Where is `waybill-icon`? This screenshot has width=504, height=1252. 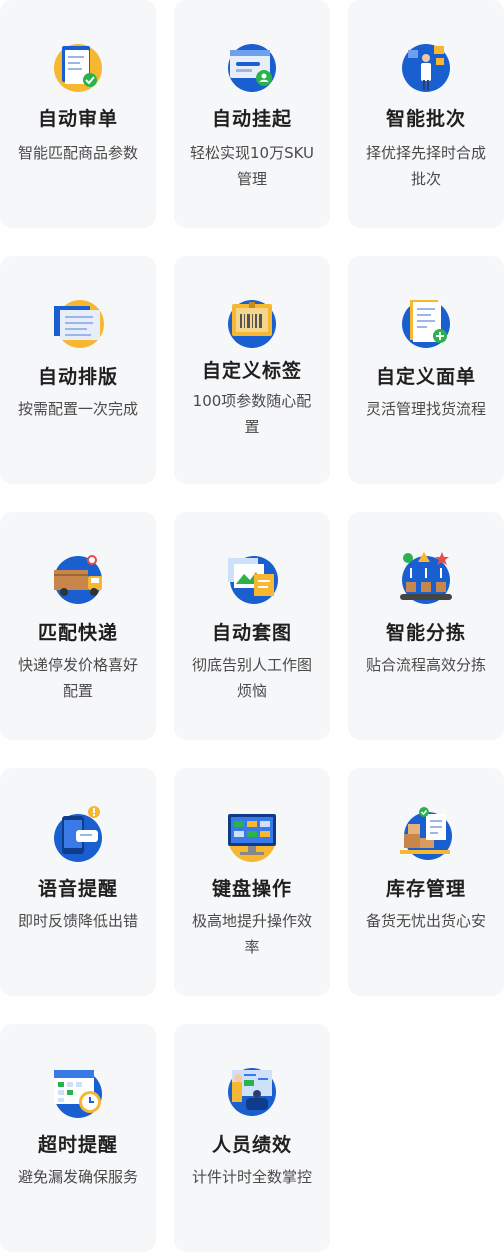
waybill-icon is located at coordinates (426, 322).